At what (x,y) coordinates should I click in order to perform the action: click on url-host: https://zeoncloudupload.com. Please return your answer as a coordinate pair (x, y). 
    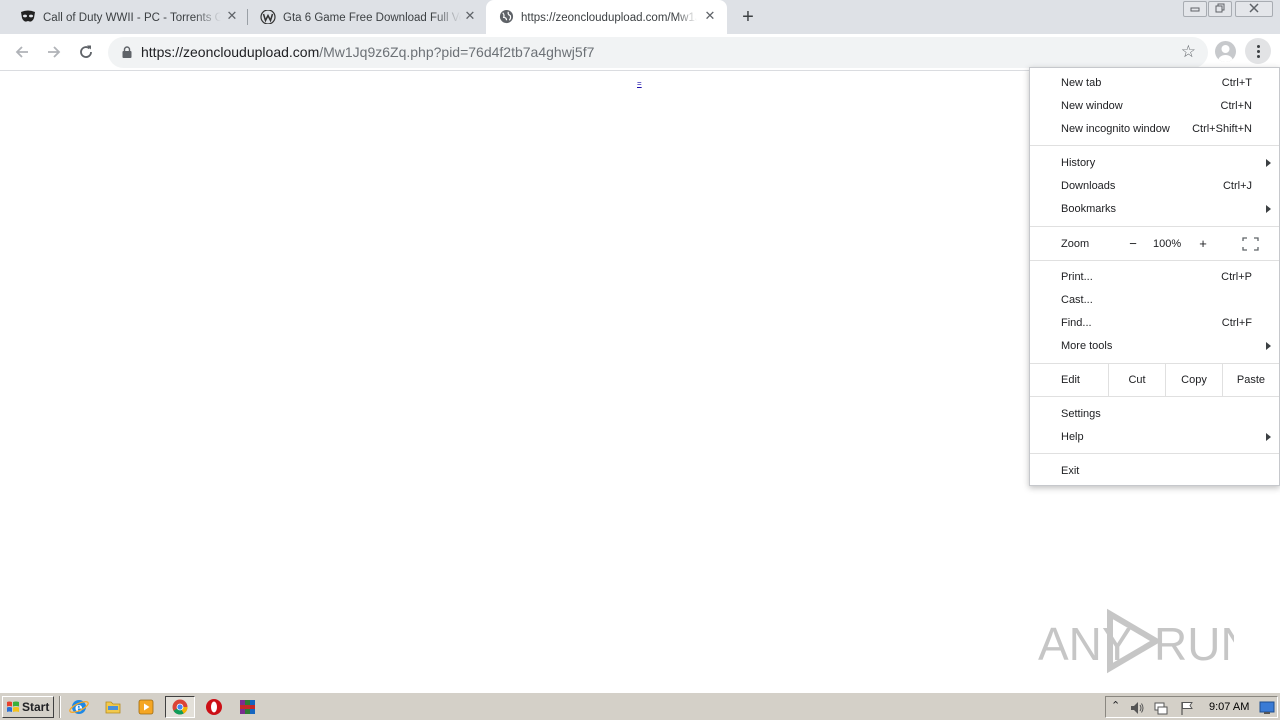
    Looking at the image, I should click on (230, 52).